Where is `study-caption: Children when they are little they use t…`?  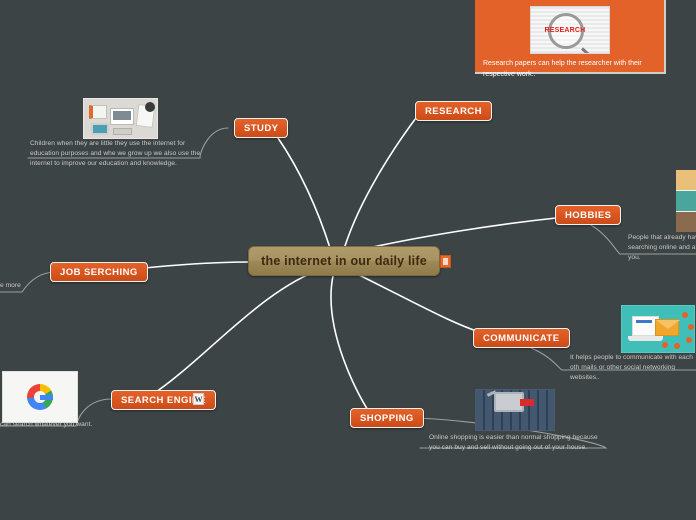
study-caption: Children when they are little they use t… is located at coordinates (115, 154).